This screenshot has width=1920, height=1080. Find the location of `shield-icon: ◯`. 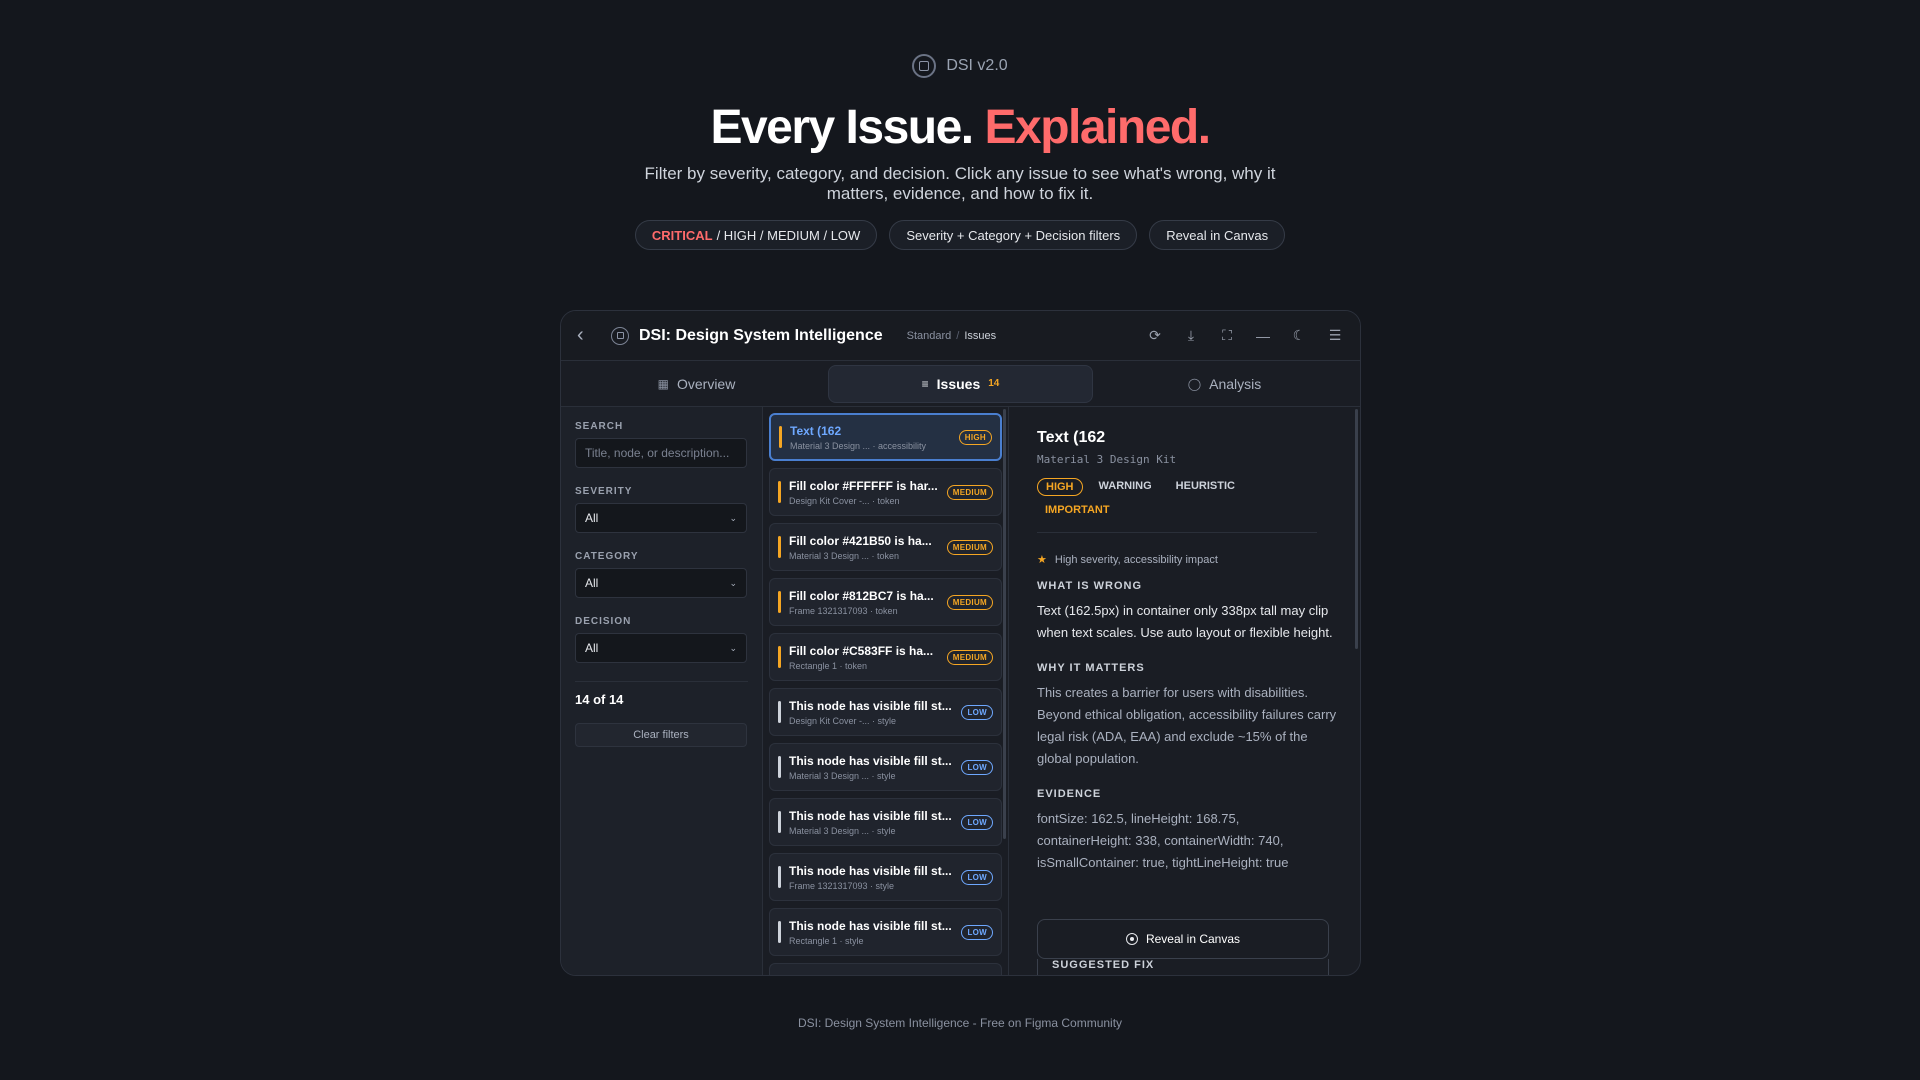

shield-icon: ◯ is located at coordinates (1194, 383).